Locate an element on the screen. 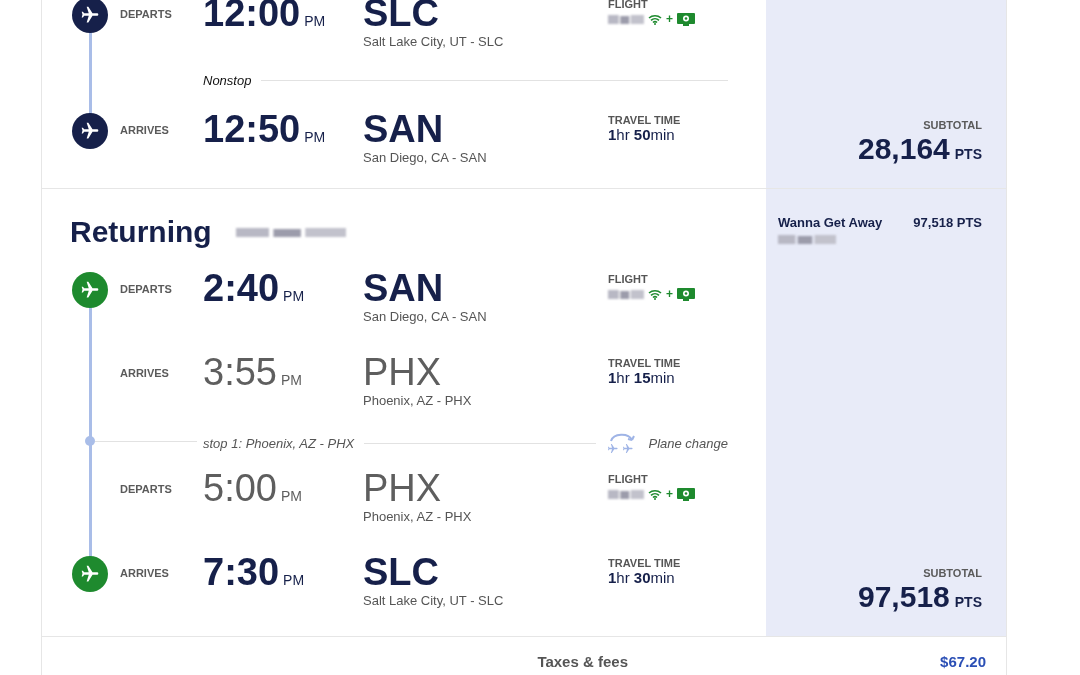 The width and height of the screenshot is (1080, 675). time-text: 5:00 is located at coordinates (240, 488).